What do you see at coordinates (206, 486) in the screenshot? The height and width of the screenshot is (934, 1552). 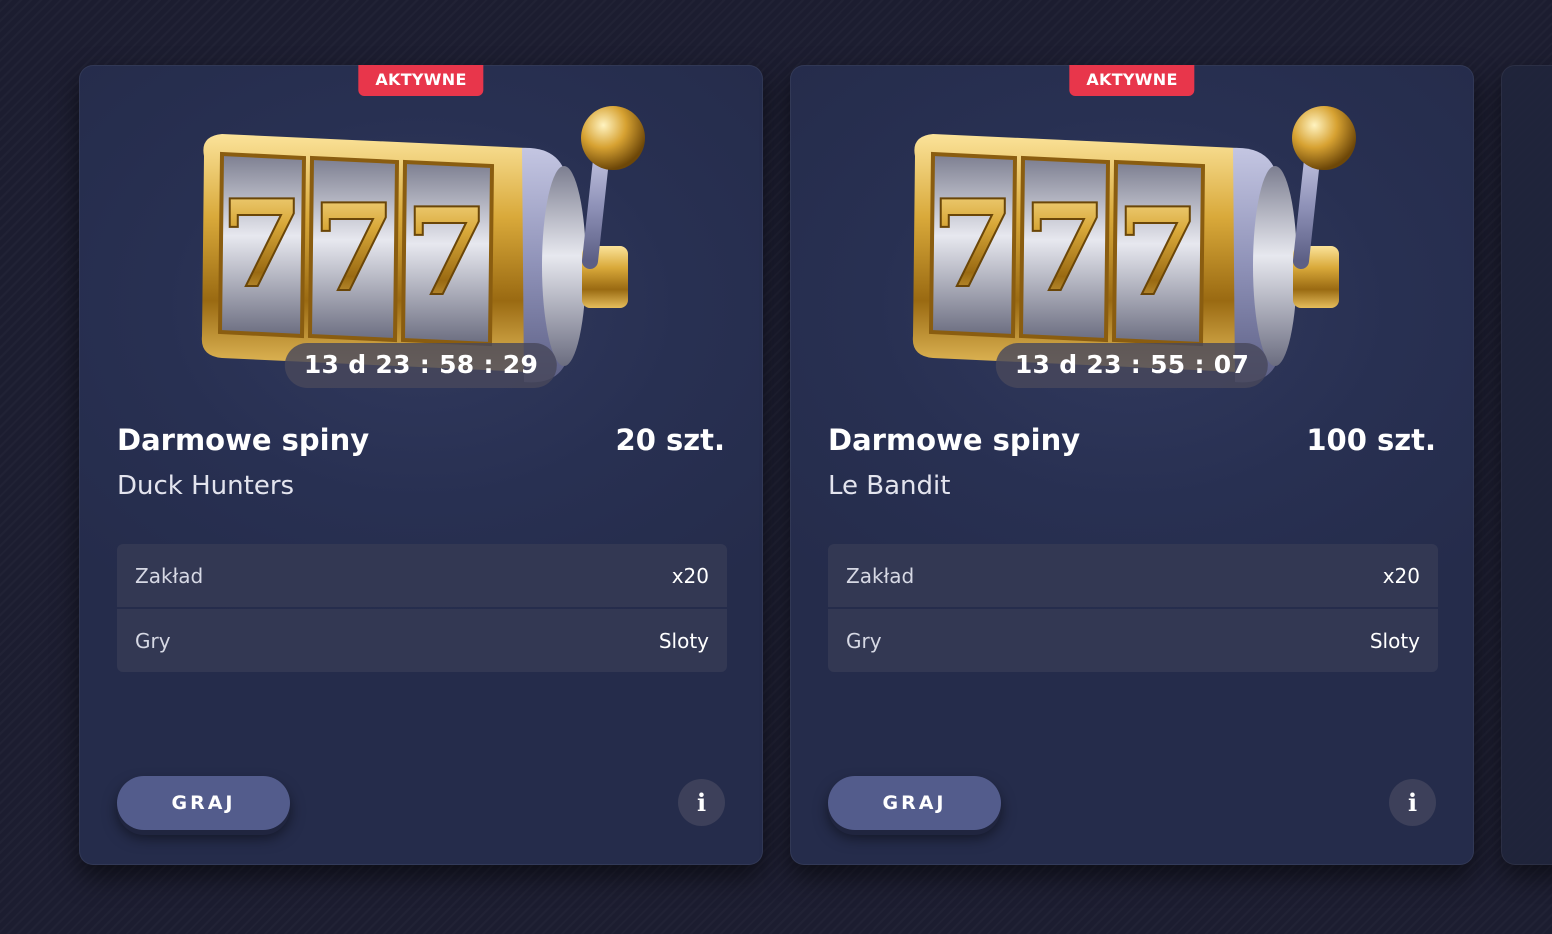 I see `game-name: Duck Hunters` at bounding box center [206, 486].